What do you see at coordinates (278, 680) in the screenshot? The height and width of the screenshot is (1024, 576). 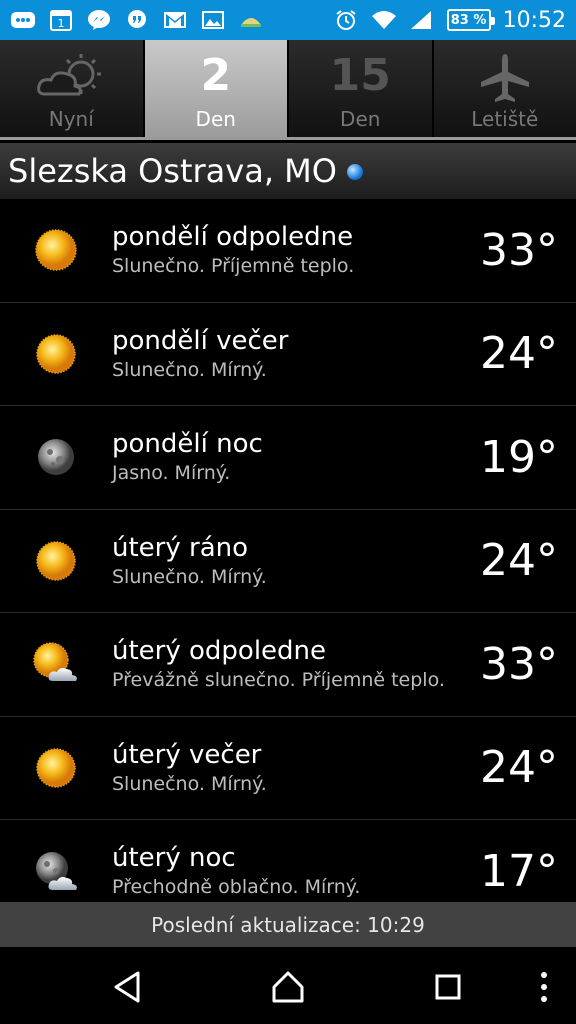 I see `forecast-description: Převážně slunečno. Příjemně teplo.` at bounding box center [278, 680].